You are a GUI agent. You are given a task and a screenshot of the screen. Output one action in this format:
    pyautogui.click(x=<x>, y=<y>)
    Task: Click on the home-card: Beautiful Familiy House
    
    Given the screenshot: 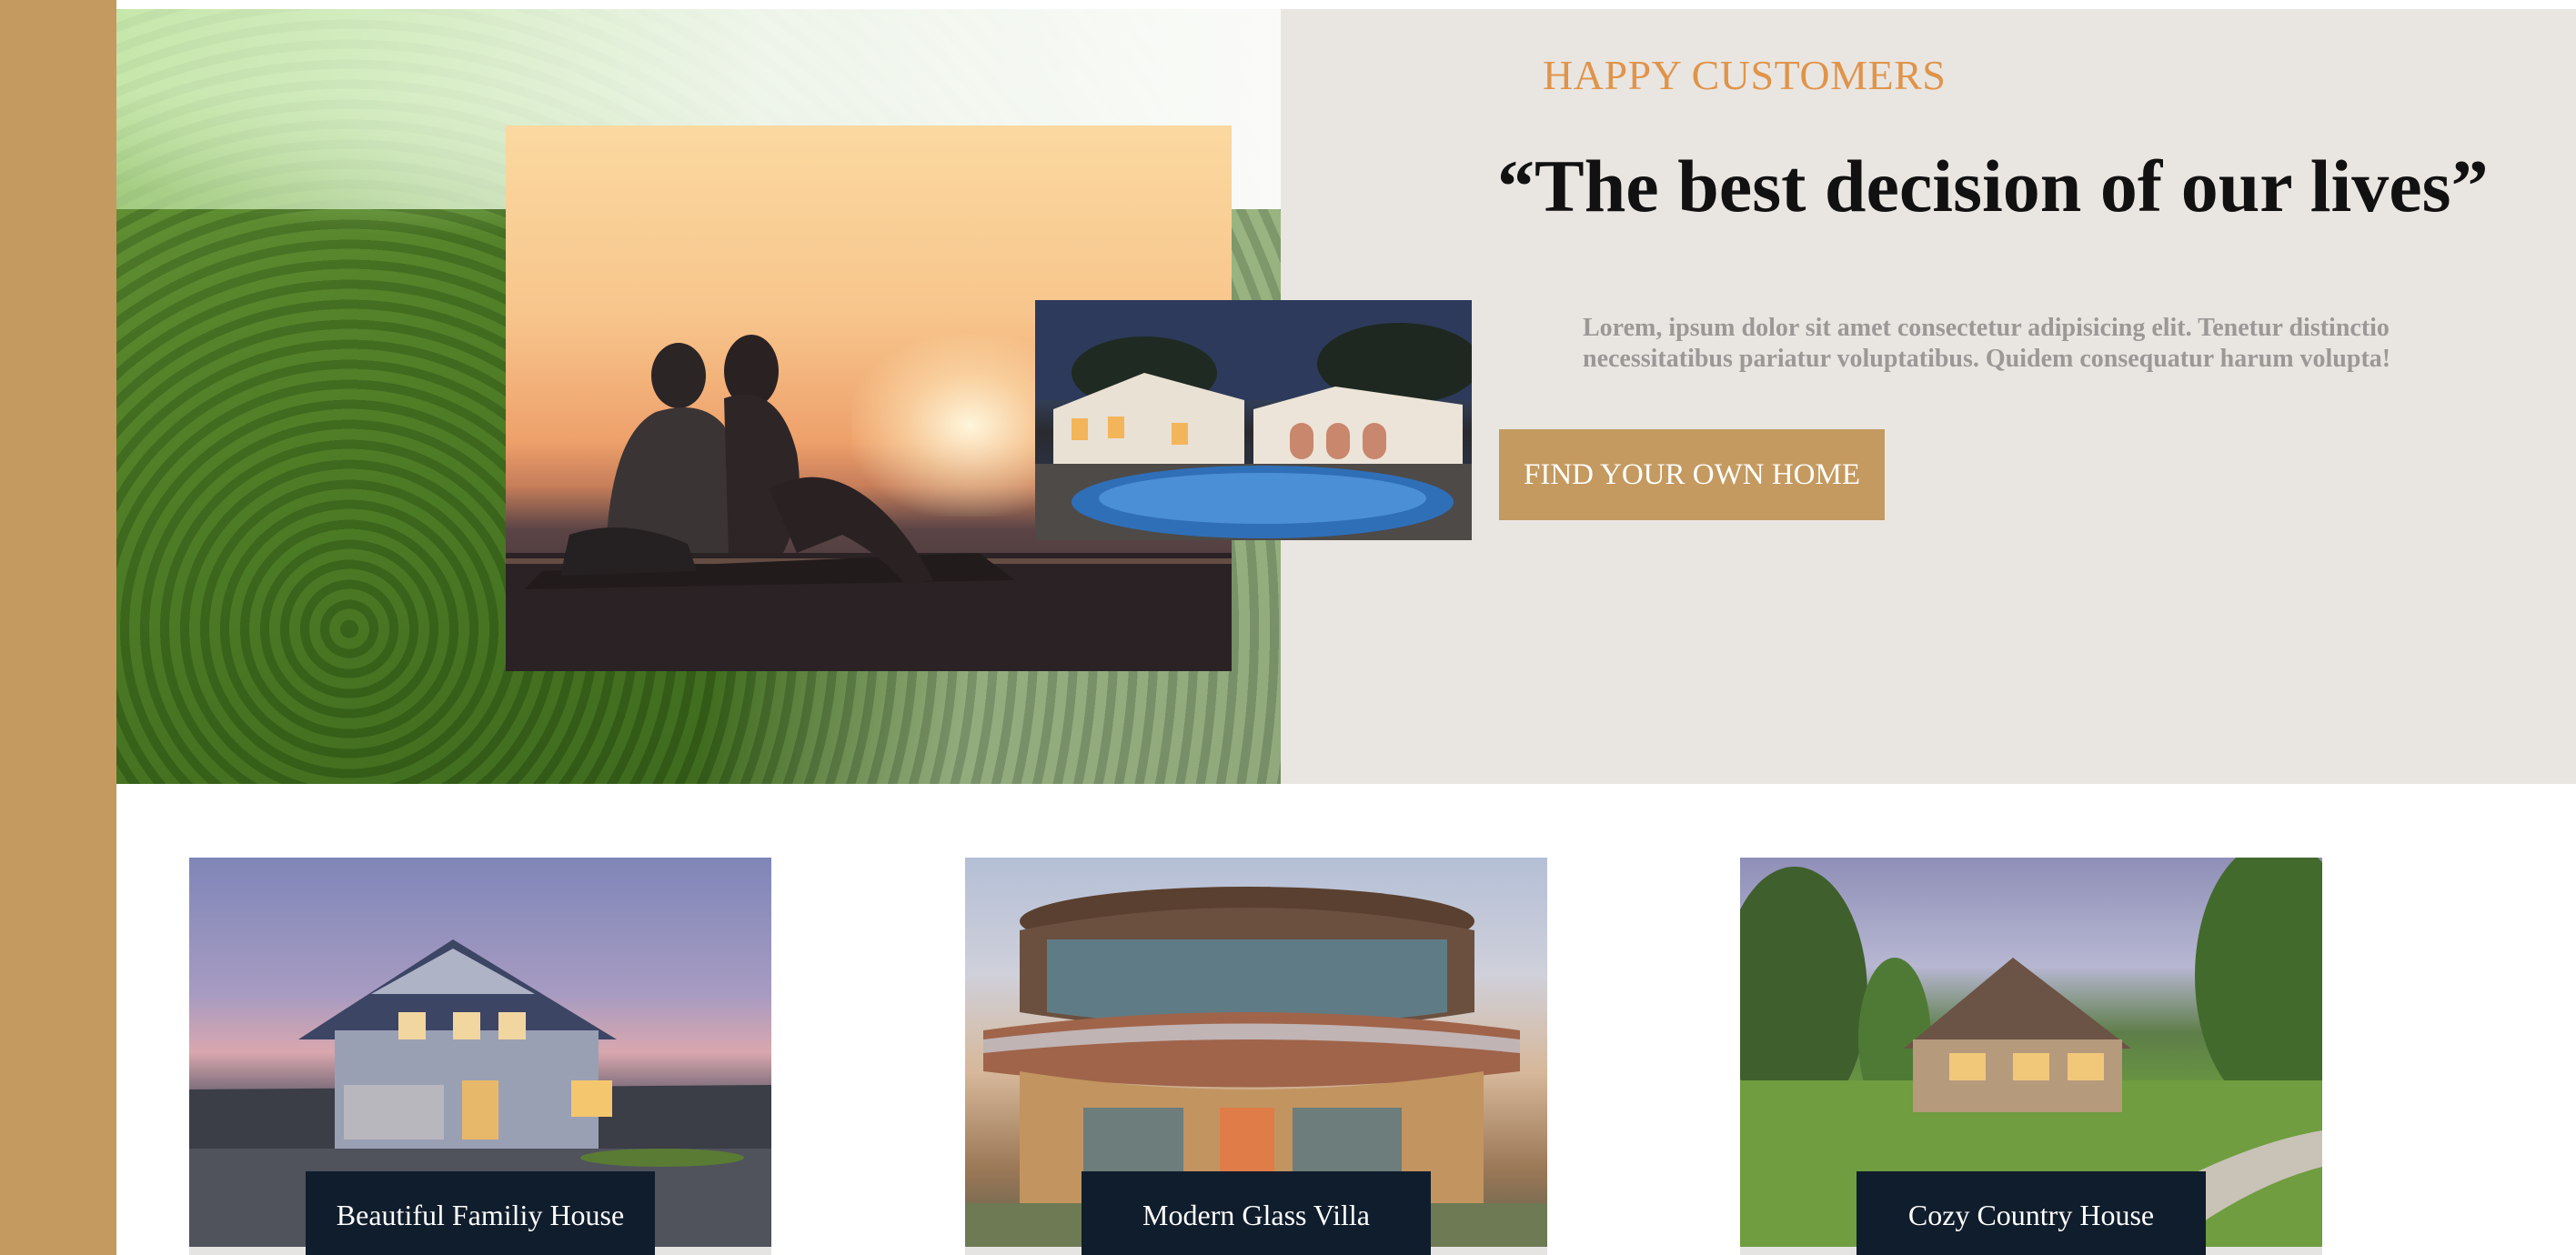 What is the action you would take?
    pyautogui.click(x=480, y=1056)
    